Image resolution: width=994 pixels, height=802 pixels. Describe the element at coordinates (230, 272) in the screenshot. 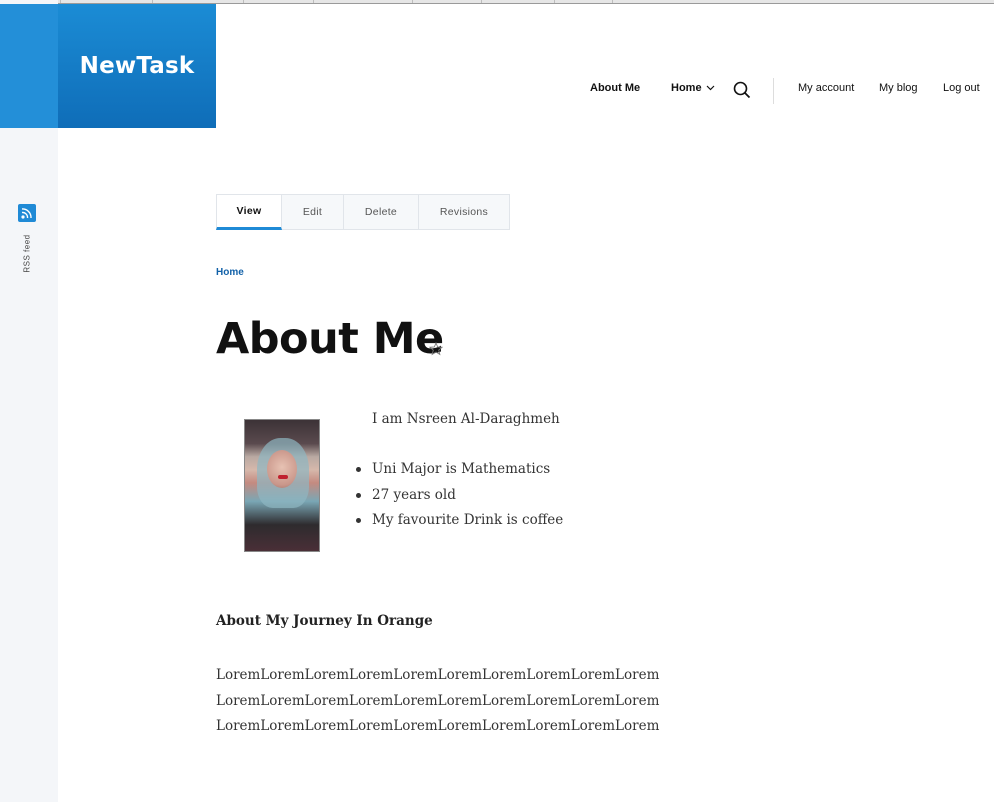

I see `breadcrumb-home: Home` at that location.